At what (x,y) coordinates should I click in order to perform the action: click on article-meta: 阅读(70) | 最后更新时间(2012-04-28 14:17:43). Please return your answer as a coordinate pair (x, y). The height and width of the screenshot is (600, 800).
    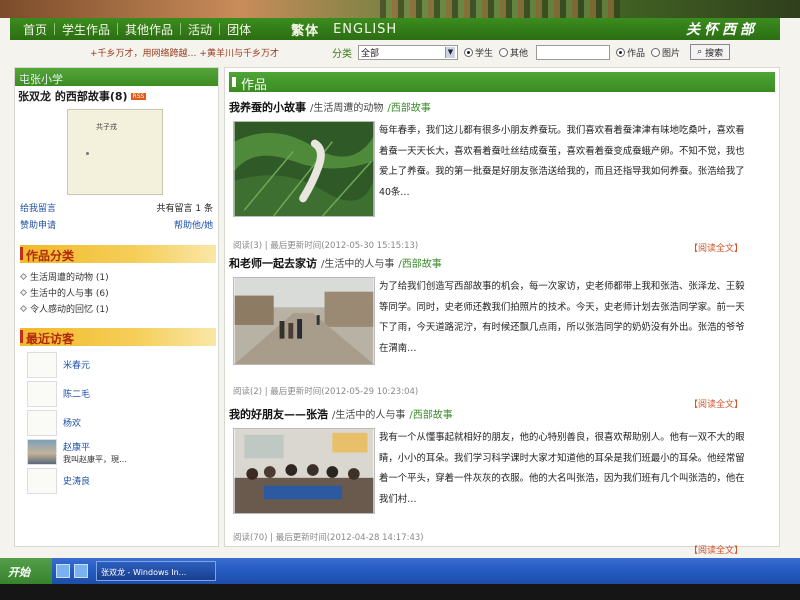
    Looking at the image, I should click on (328, 538).